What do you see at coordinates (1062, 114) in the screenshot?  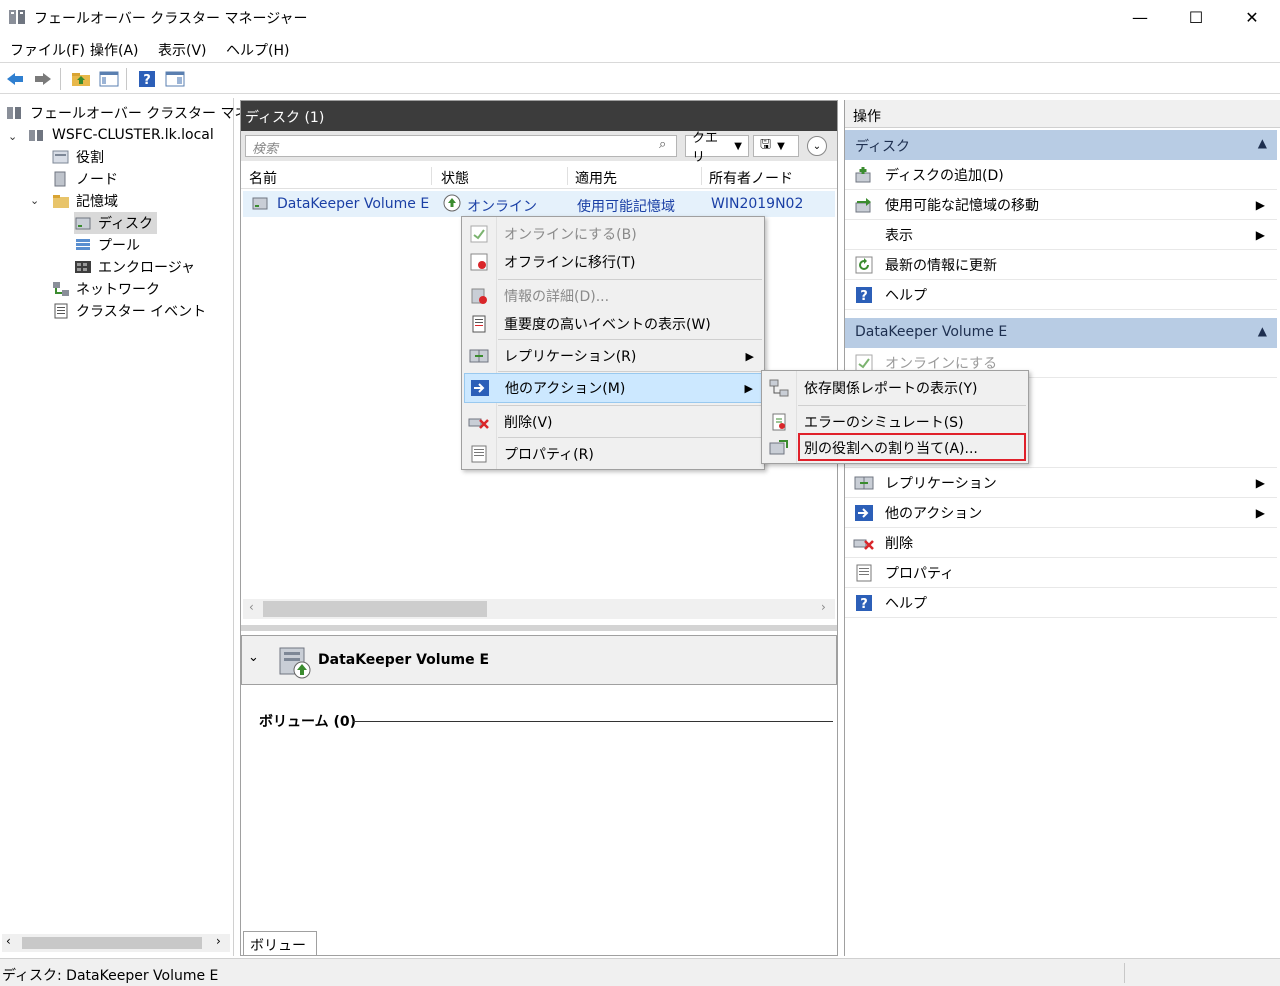 I see `actions-title: 操作` at bounding box center [1062, 114].